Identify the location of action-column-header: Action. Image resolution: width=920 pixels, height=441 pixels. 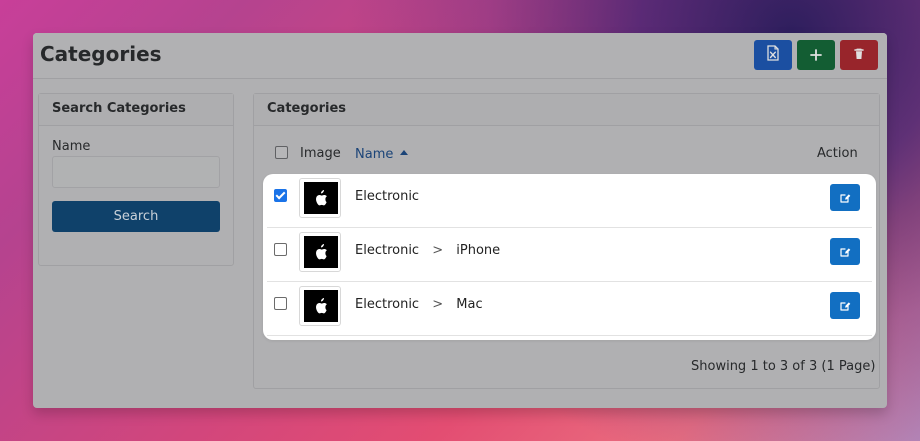
(837, 153).